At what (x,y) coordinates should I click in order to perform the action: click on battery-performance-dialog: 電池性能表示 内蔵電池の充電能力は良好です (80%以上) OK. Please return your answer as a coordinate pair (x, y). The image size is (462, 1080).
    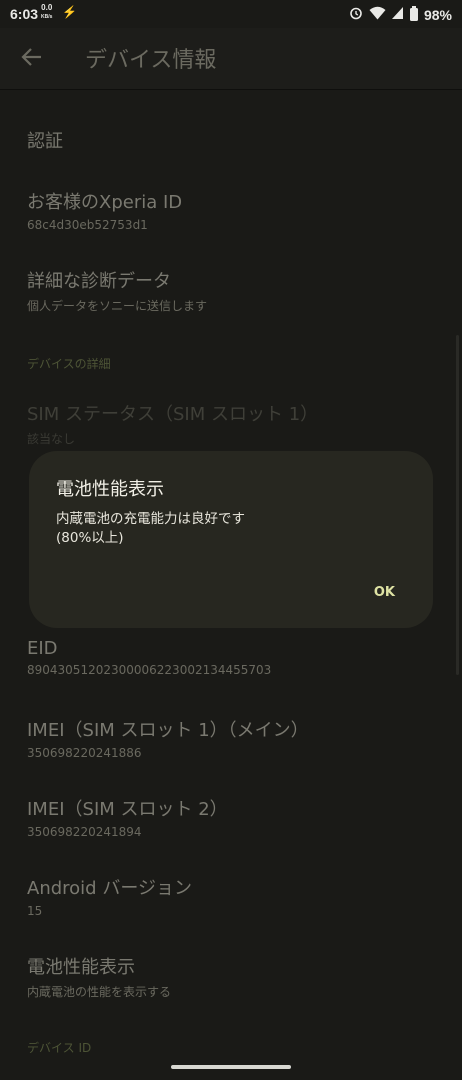
    Looking at the image, I should click on (231, 539).